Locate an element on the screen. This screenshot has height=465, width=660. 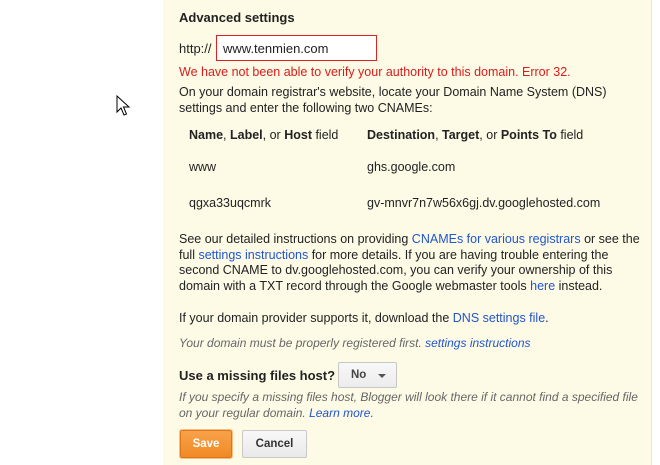
learn-more-link: Learn more. is located at coordinates (341, 413).